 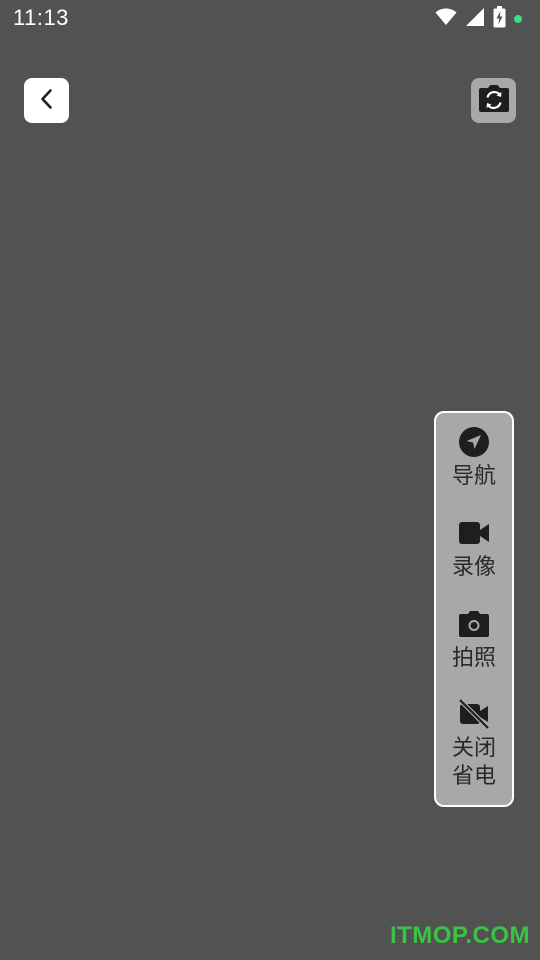 I want to click on camera-switch-icon, so click(x=494, y=101).